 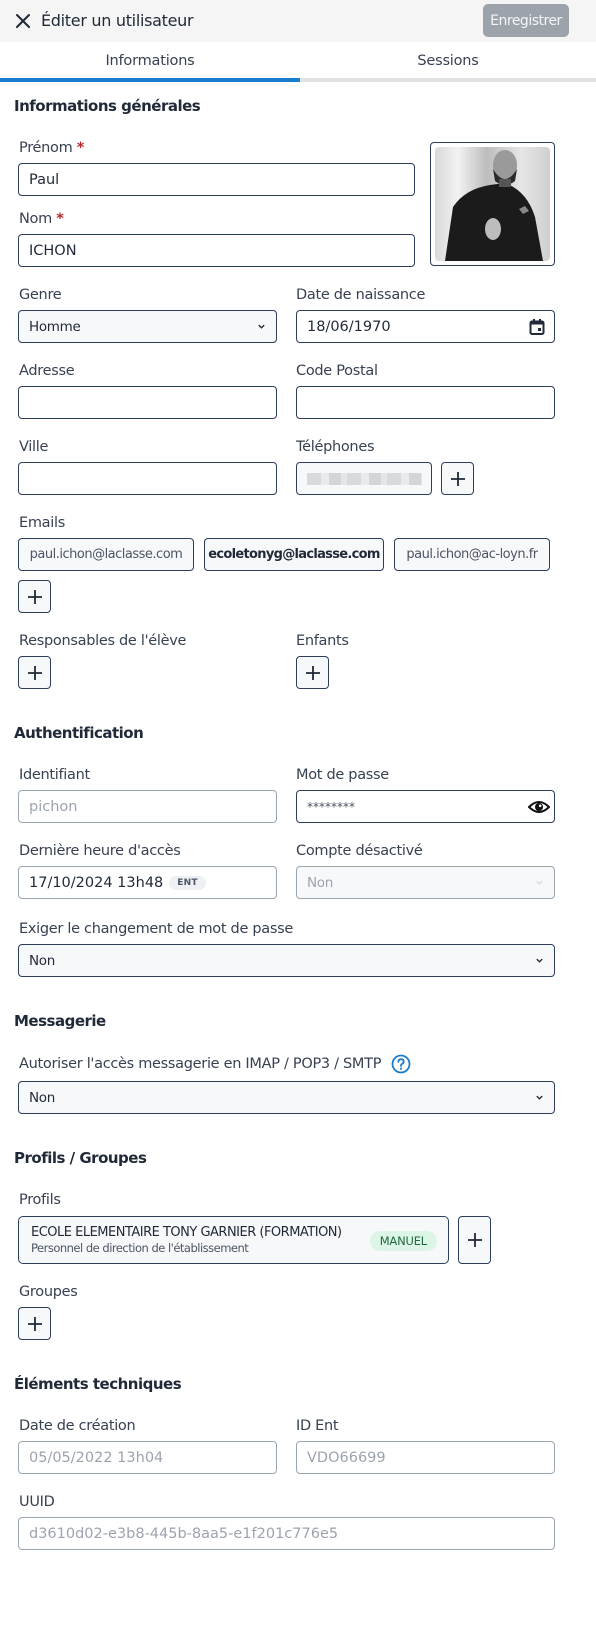 What do you see at coordinates (349, 326) in the screenshot?
I see `date-naissance-value: 18/06/1970` at bounding box center [349, 326].